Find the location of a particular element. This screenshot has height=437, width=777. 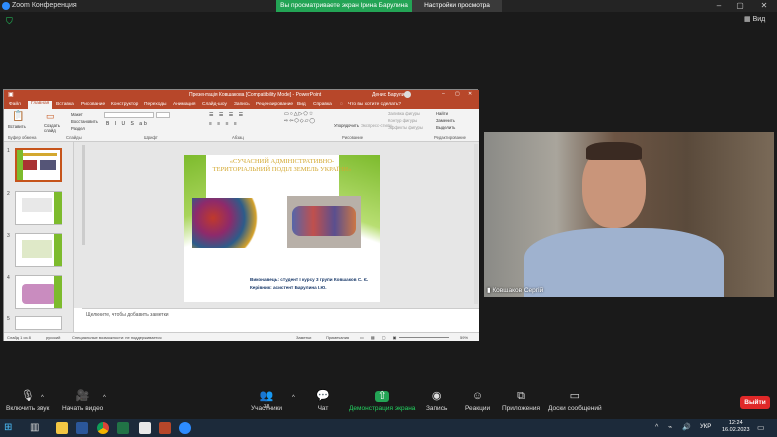

ppt-maximize-icon: ▢ is located at coordinates (457, 94).